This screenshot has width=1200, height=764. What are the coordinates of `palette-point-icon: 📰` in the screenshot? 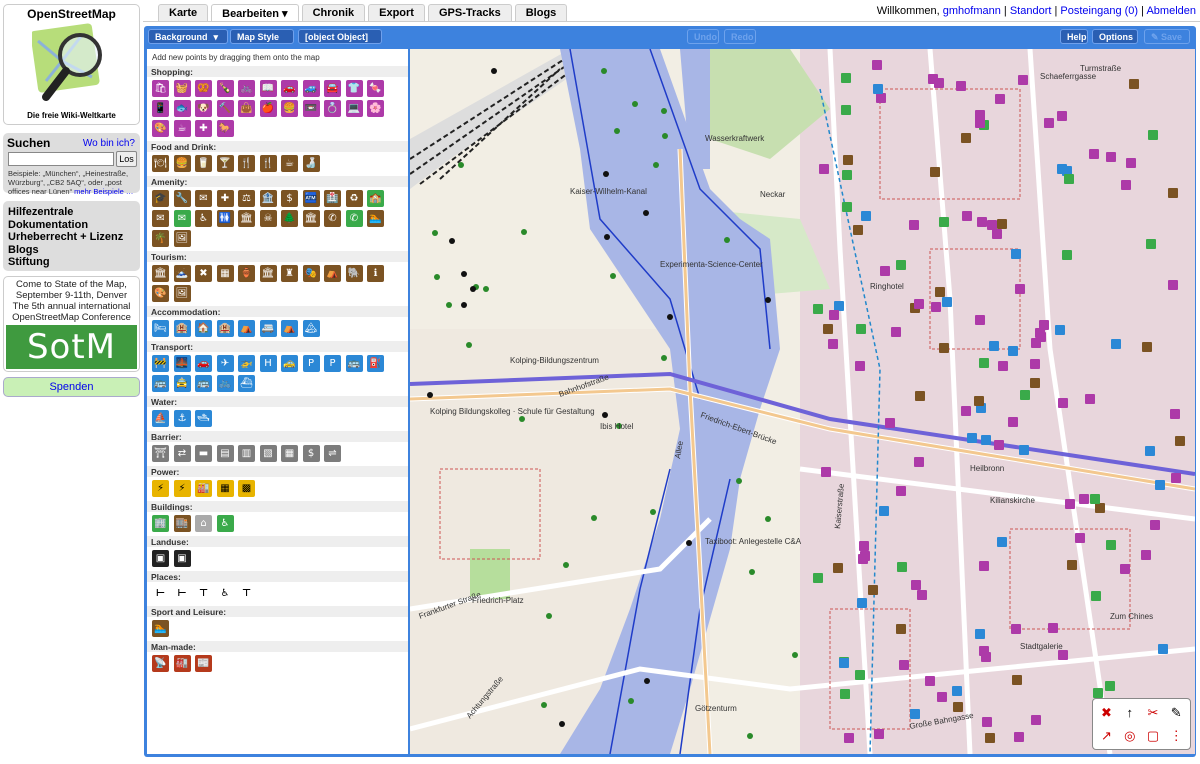 It's located at (203, 663).